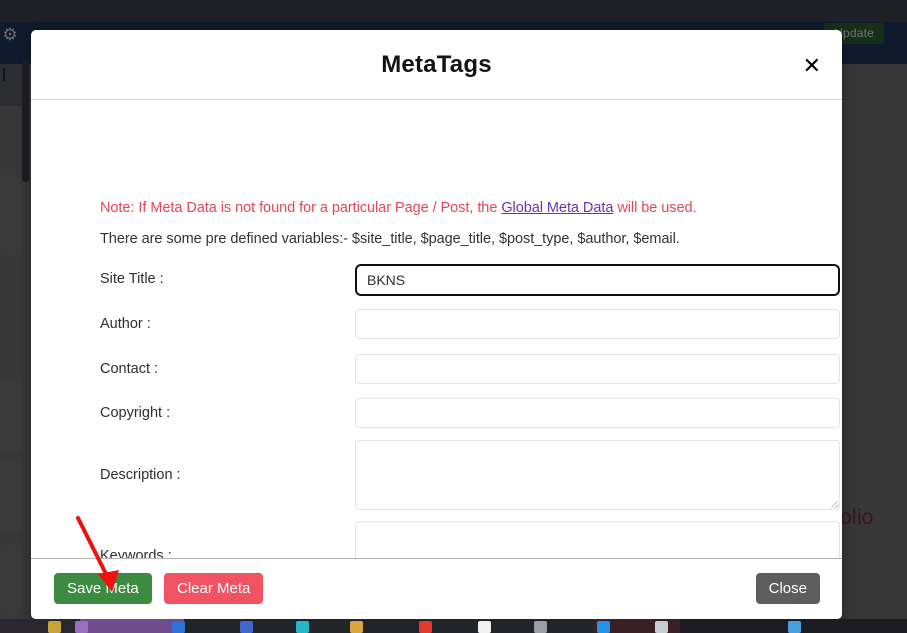  I want to click on save-meta-button: Save Meta, so click(103, 588).